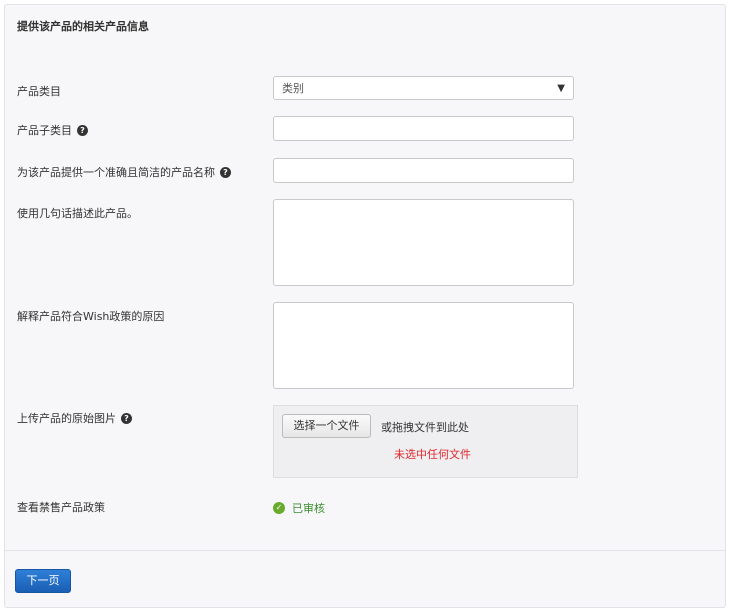 This screenshot has height=612, width=730. I want to click on subcategory-label-text: 产品子类目, so click(44, 130).